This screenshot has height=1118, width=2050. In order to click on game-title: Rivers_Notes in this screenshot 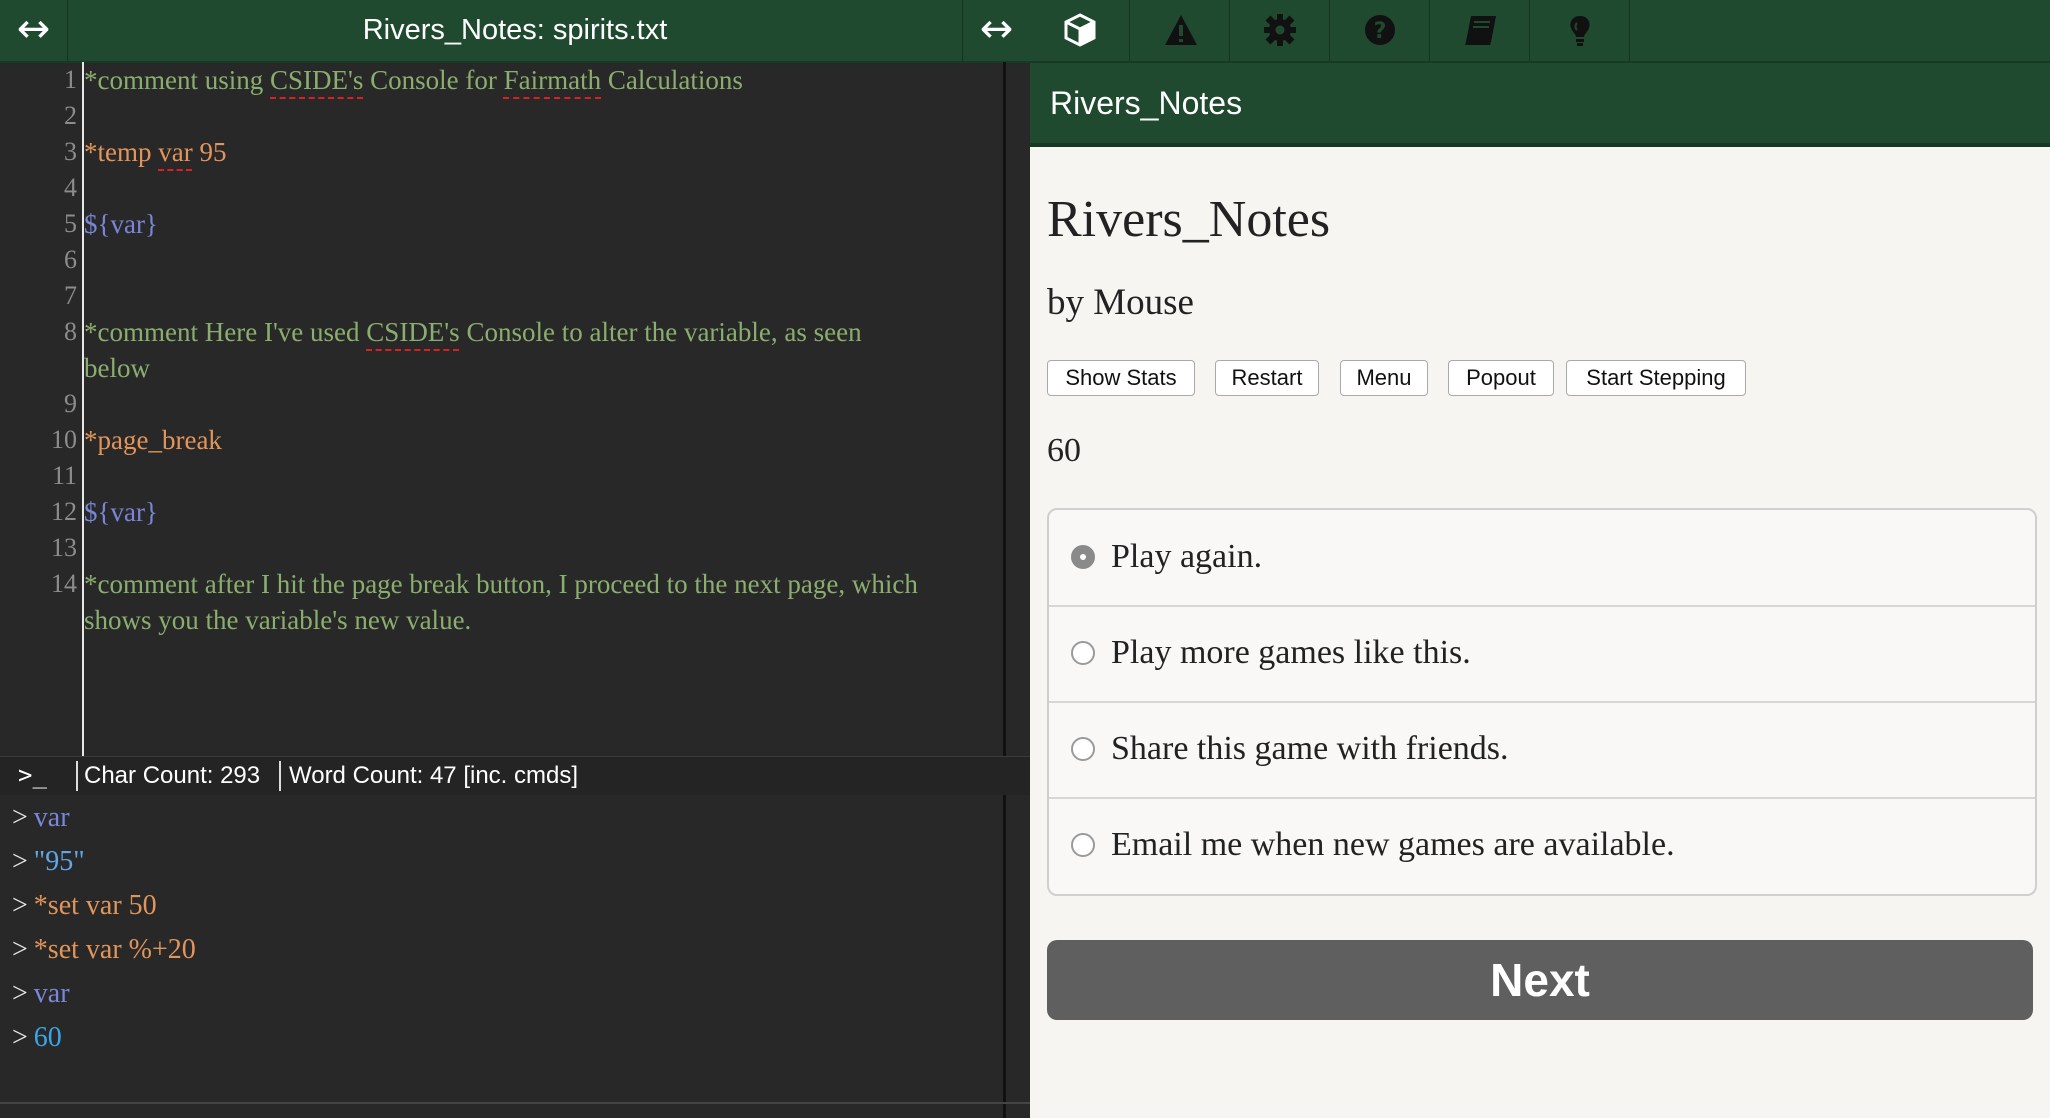, I will do `click(1189, 219)`.